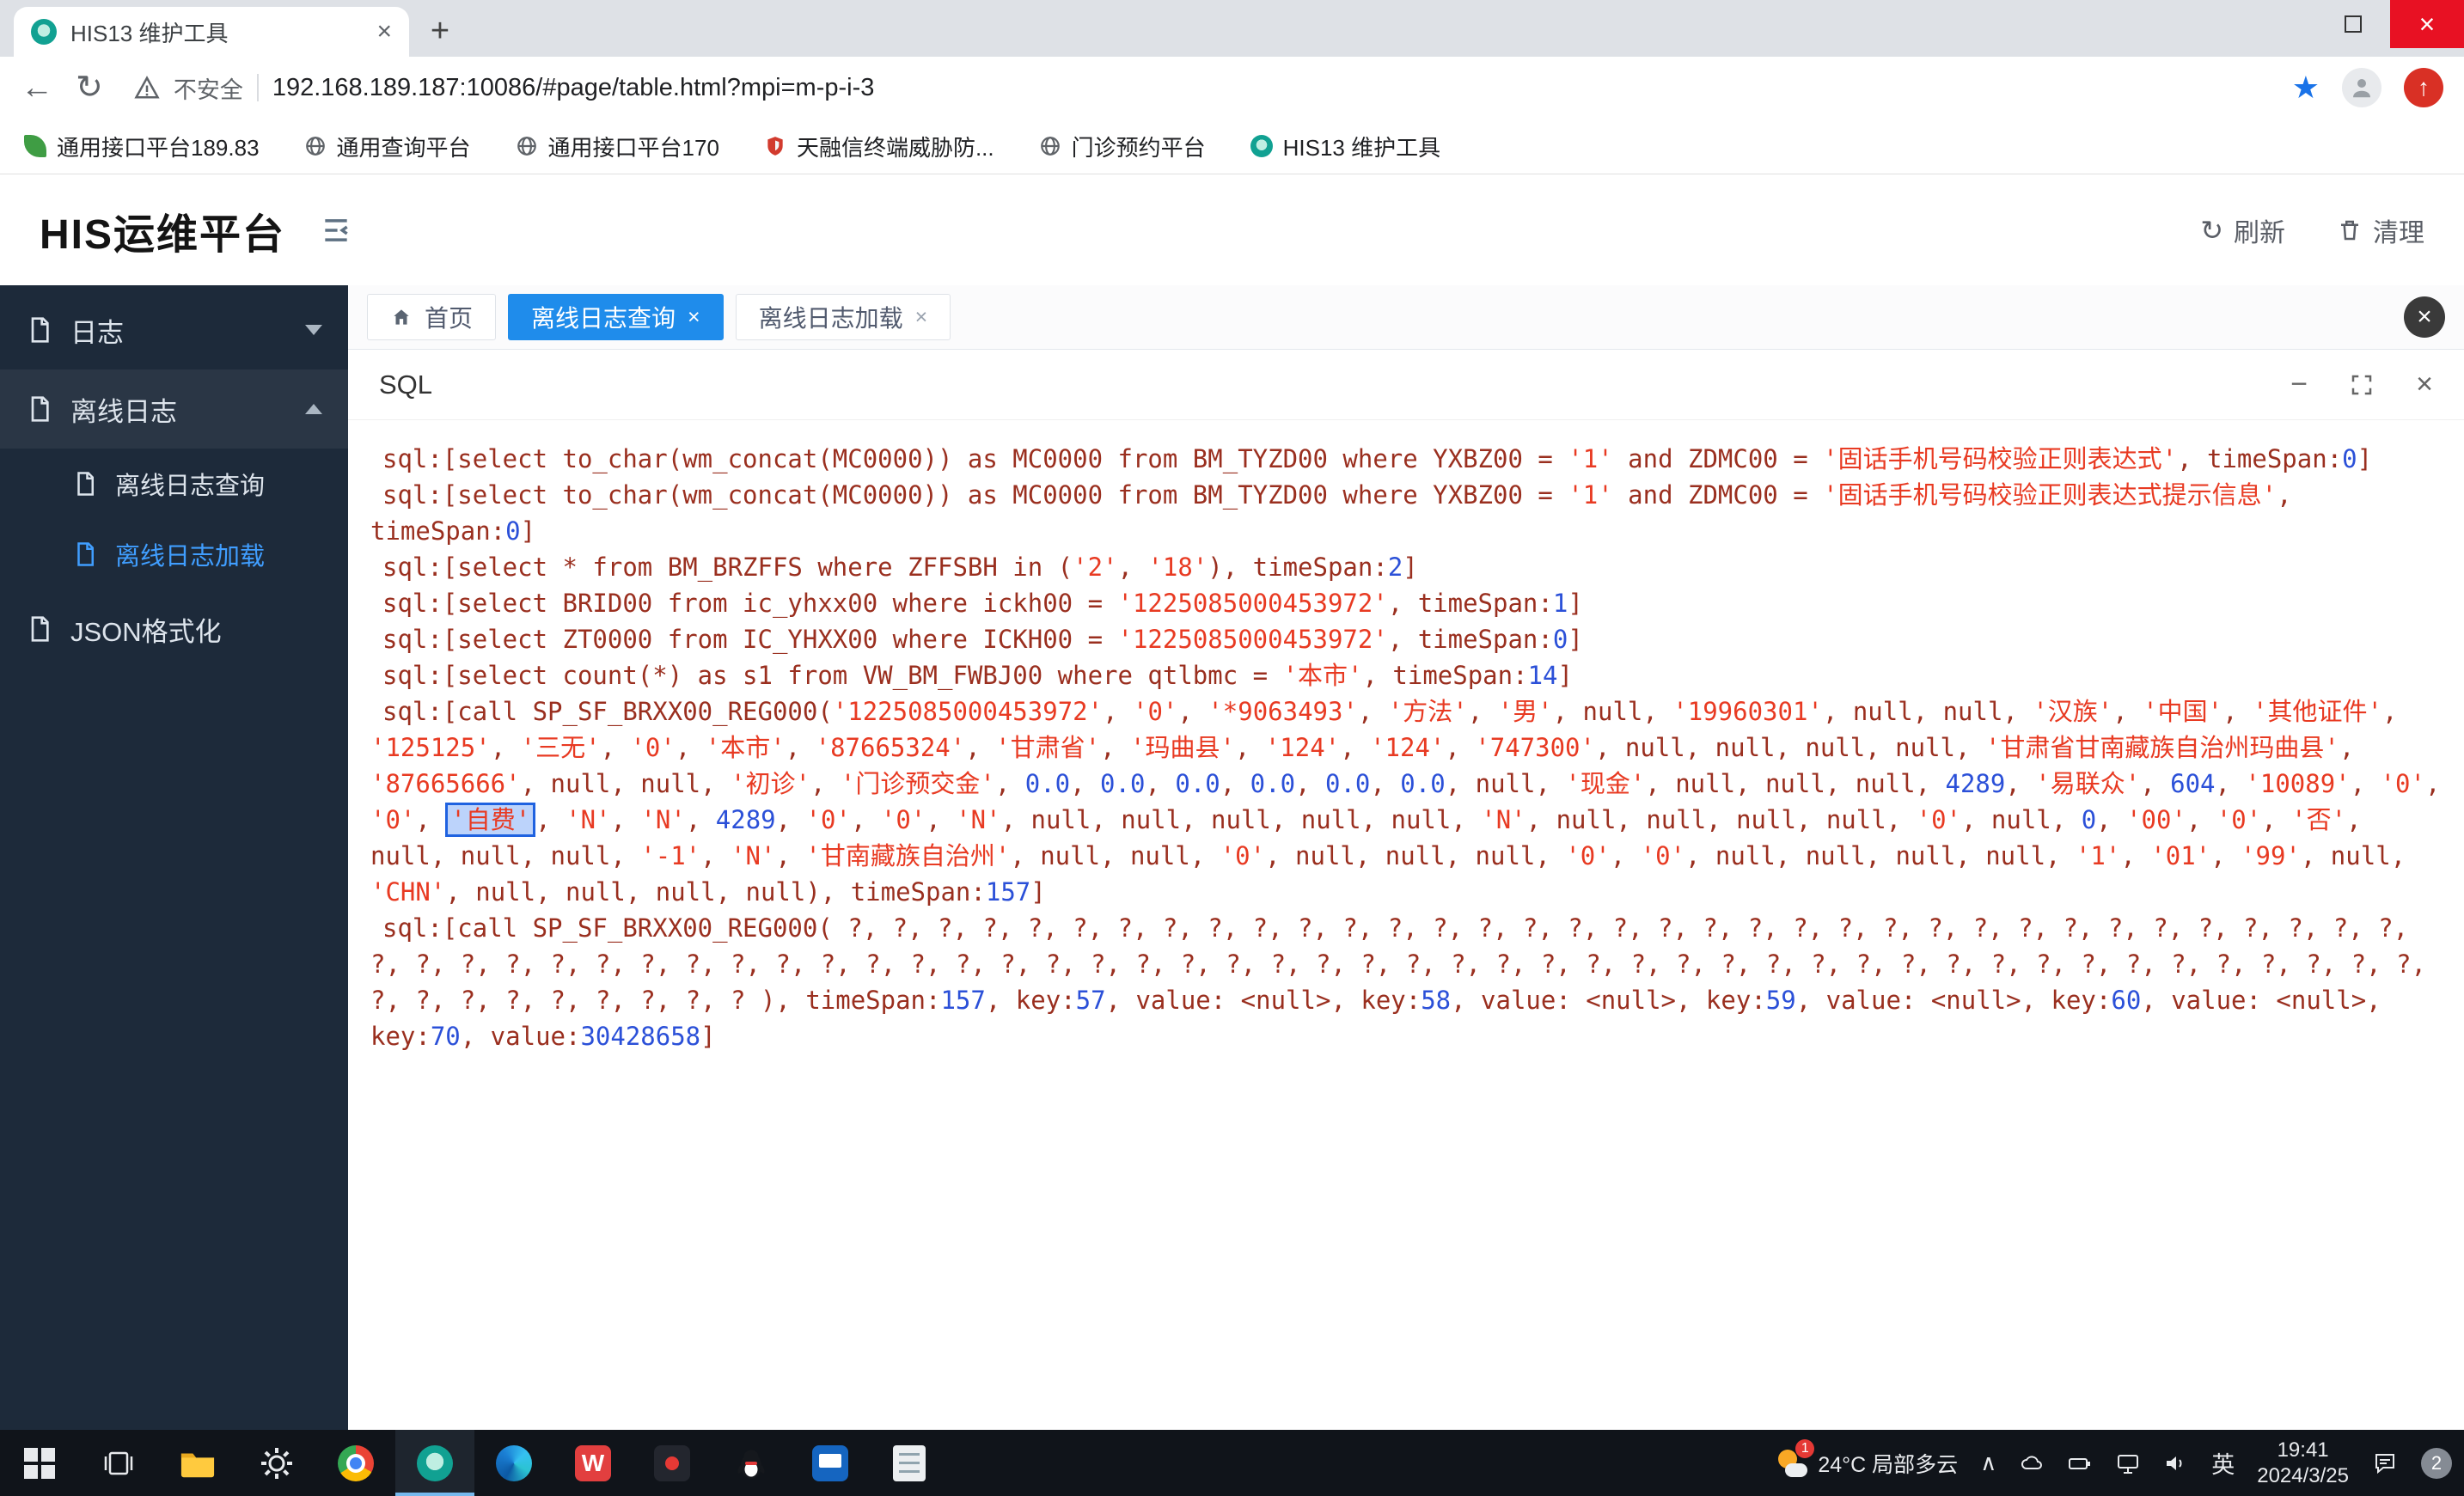 The image size is (2464, 1496). What do you see at coordinates (1138, 147) in the screenshot?
I see `bookmark-label: 门诊预约平台` at bounding box center [1138, 147].